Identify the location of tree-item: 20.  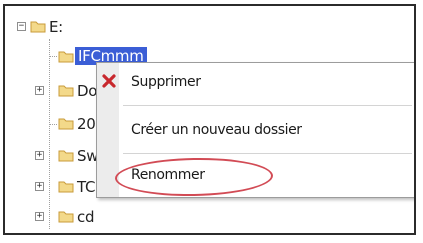
(55, 124).